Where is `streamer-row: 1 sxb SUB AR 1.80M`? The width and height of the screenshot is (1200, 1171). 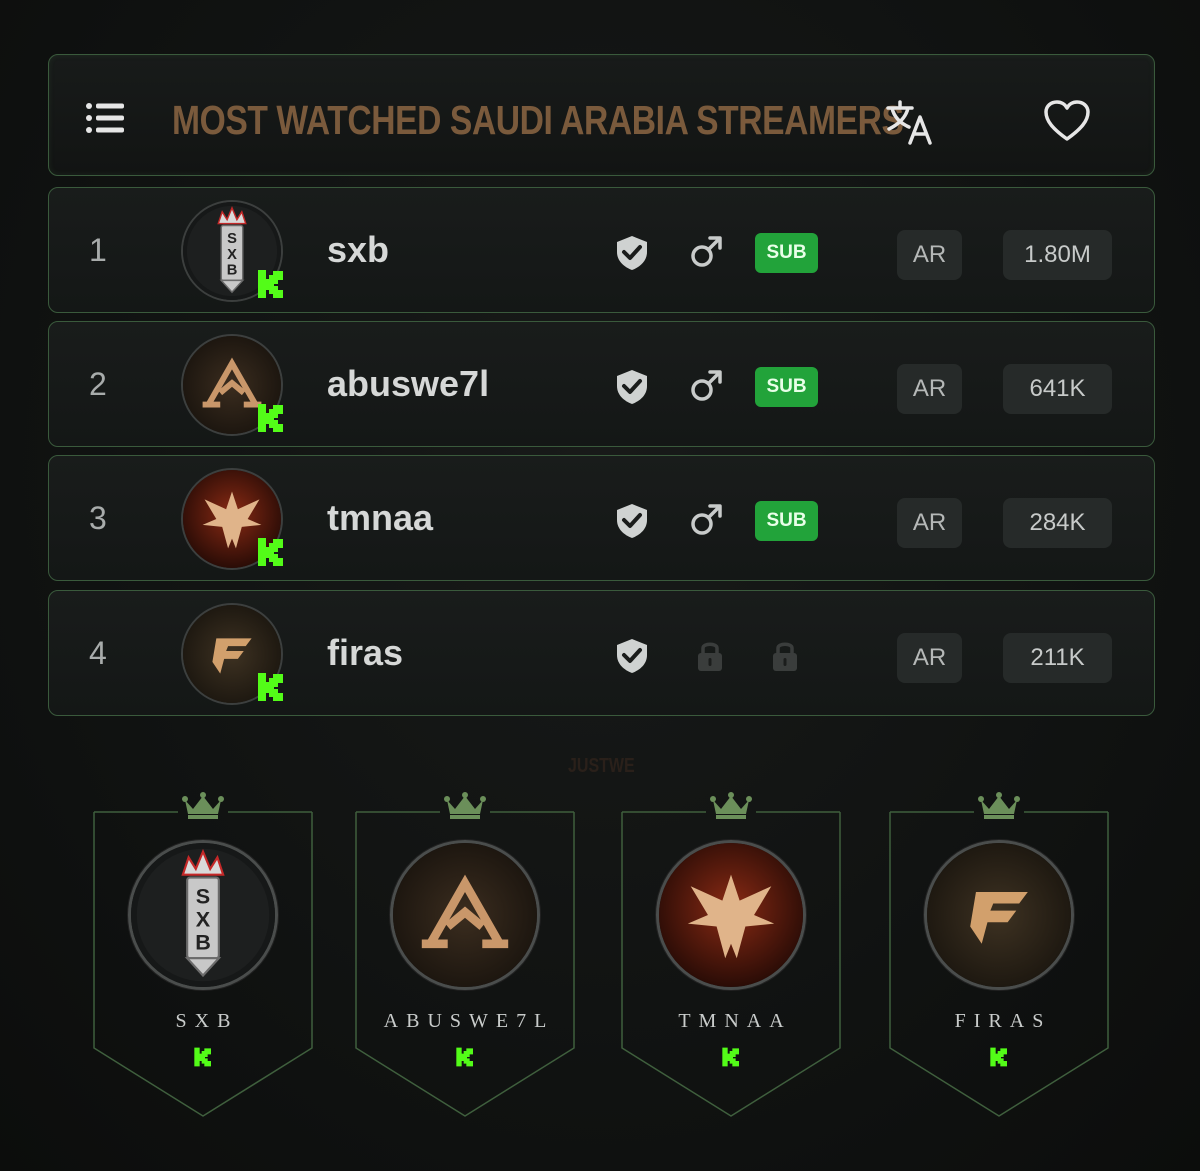
streamer-row: 1 sxb SUB AR 1.80M is located at coordinates (601, 250).